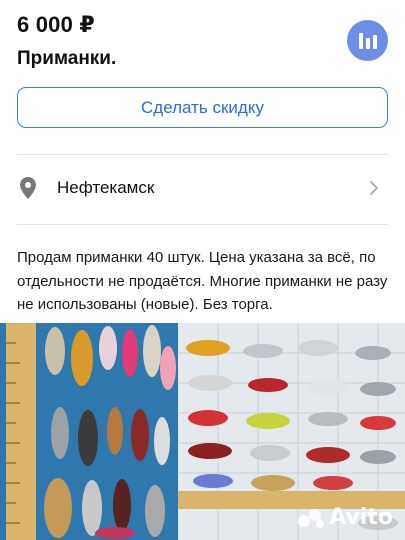  Describe the element at coordinates (311, 518) in the screenshot. I see `avito-logo-icon` at that location.